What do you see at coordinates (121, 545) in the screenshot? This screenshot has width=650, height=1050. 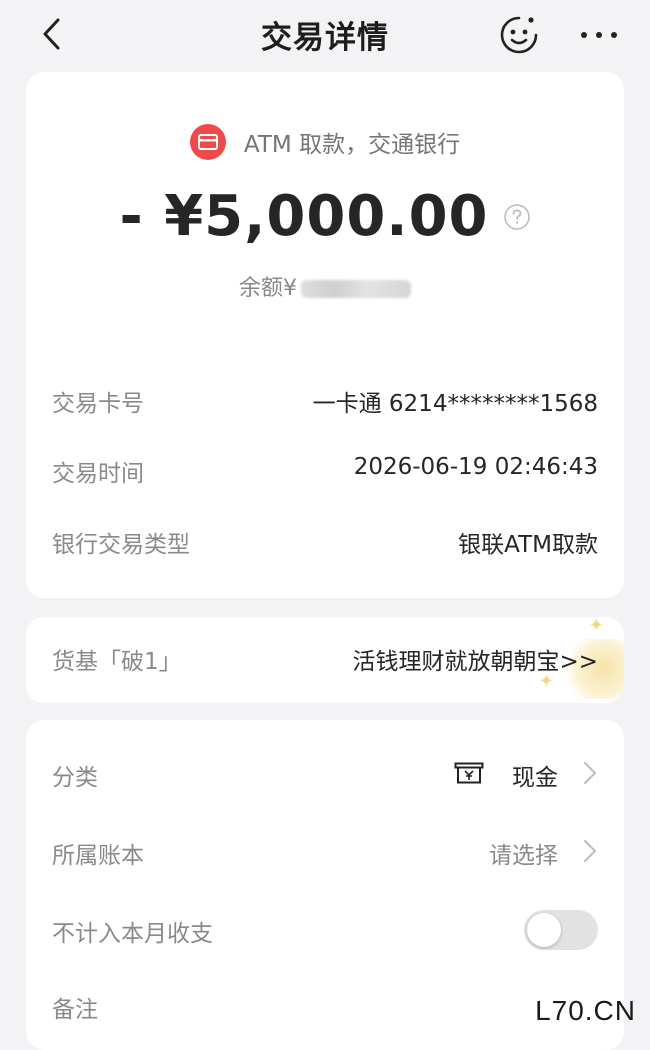 I see `transaction-type-label: 银行交易类型` at bounding box center [121, 545].